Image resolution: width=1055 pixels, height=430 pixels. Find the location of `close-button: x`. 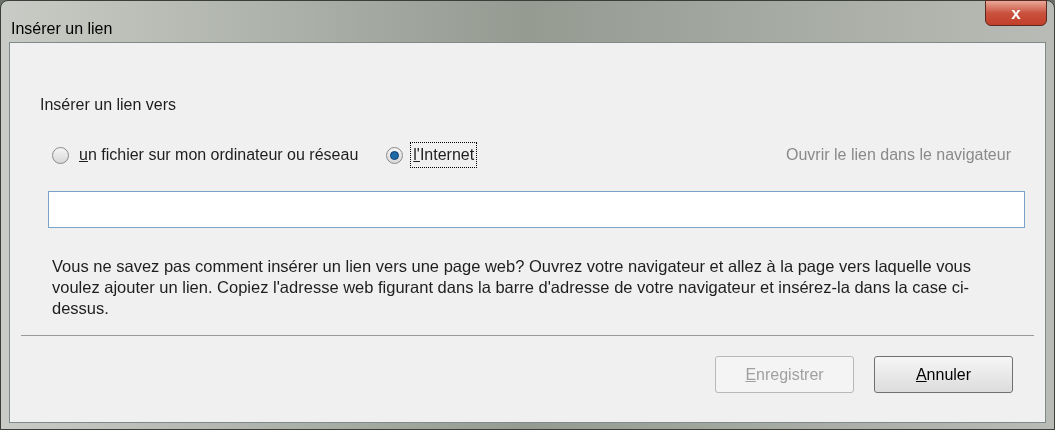

close-button: x is located at coordinates (1016, 13).